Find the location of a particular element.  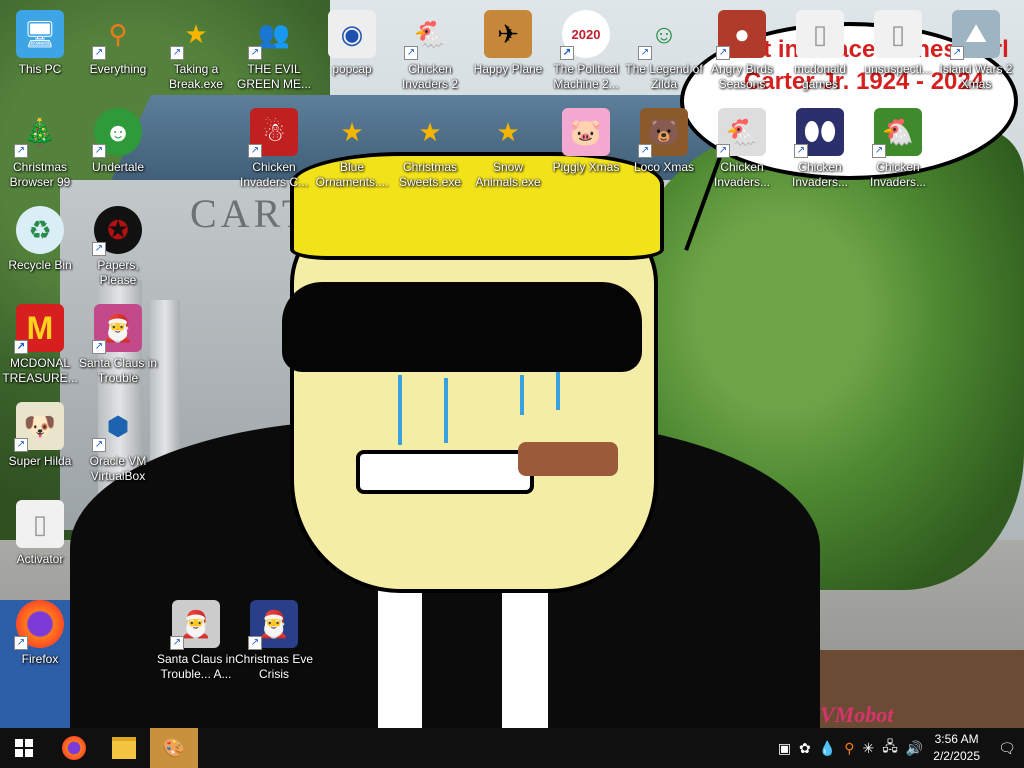

paint-icon: 🎨 is located at coordinates (174, 747).